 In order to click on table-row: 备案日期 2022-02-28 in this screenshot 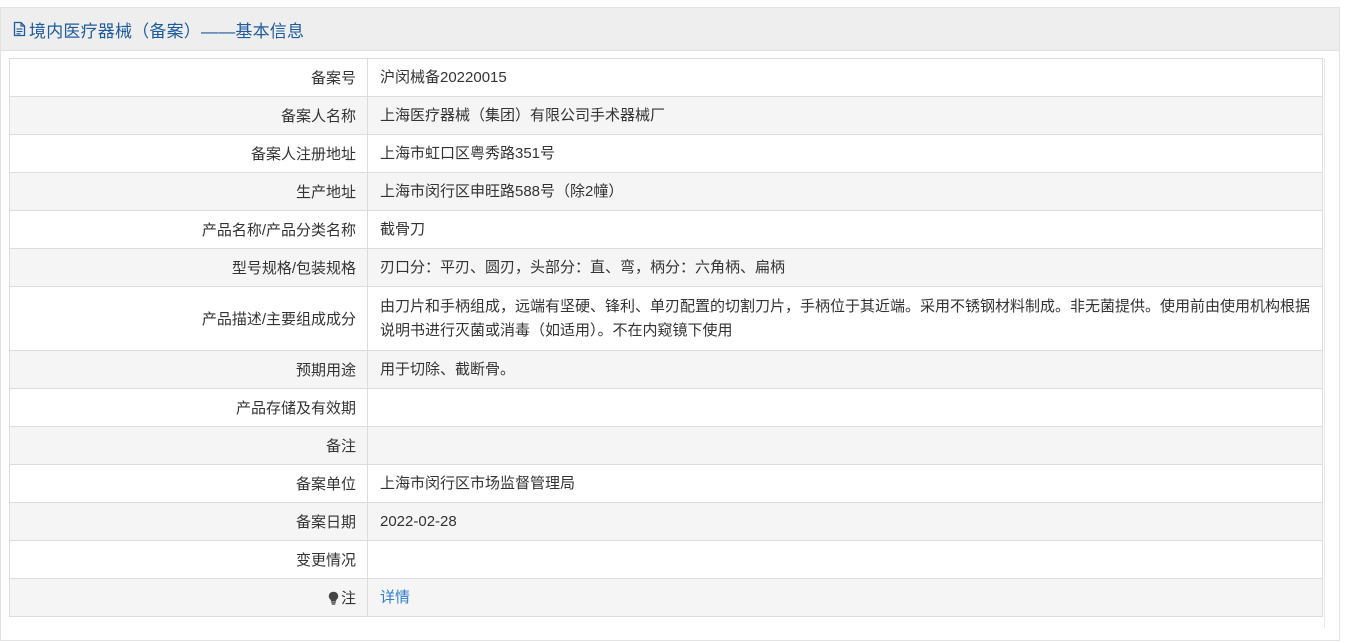, I will do `click(666, 521)`.